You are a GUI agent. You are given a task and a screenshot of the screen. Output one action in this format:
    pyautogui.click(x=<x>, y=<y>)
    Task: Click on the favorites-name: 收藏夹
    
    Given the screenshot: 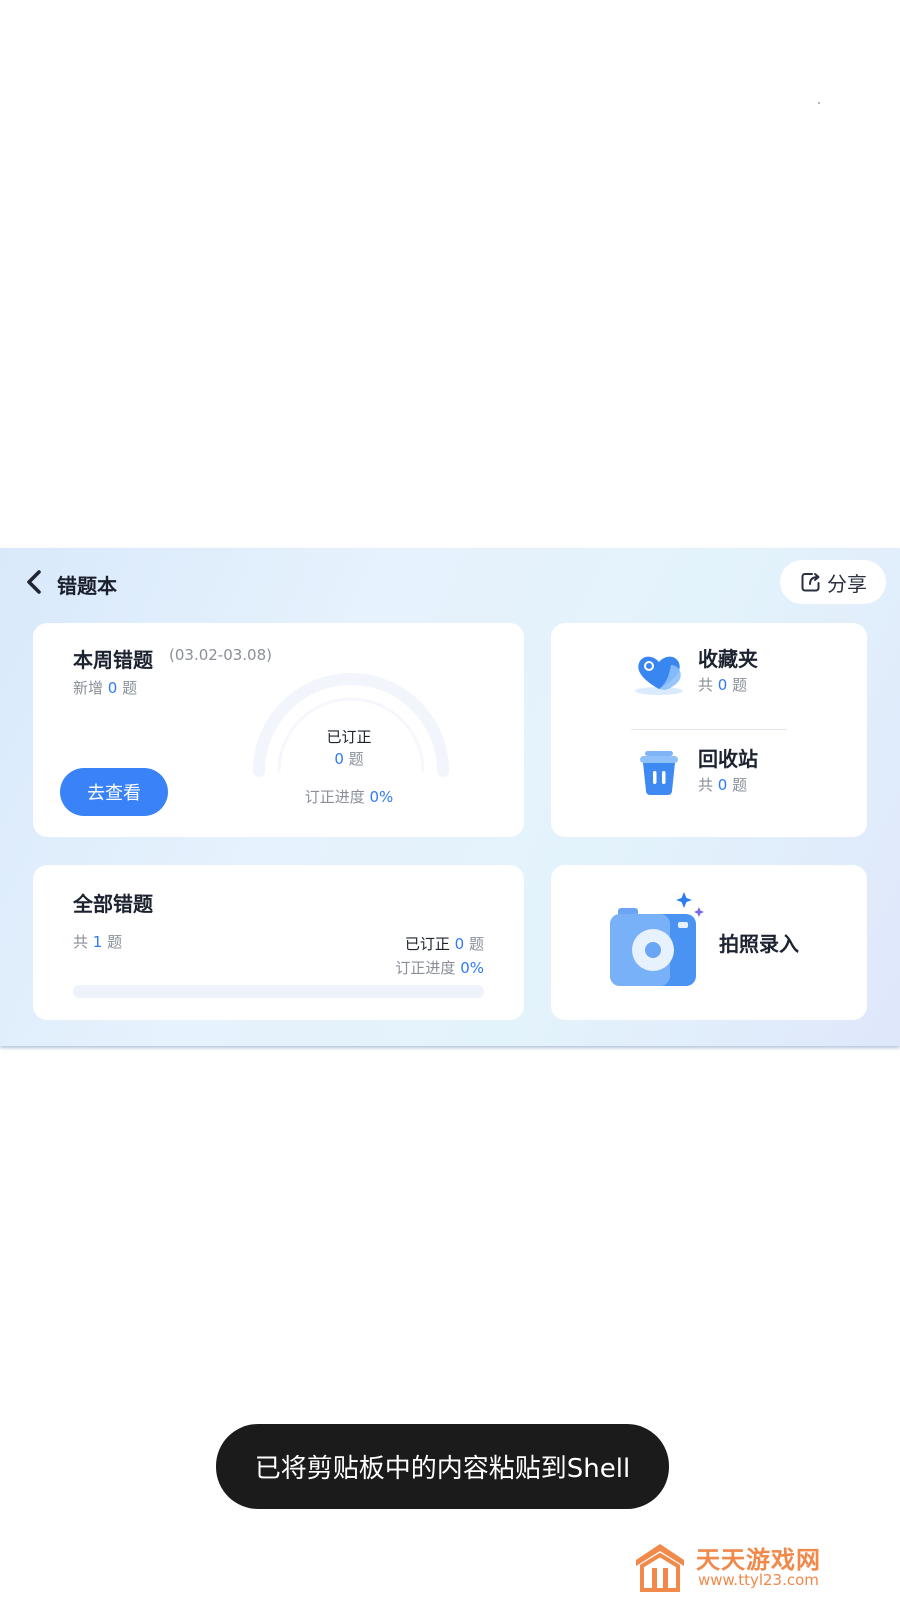 What is the action you would take?
    pyautogui.click(x=728, y=659)
    